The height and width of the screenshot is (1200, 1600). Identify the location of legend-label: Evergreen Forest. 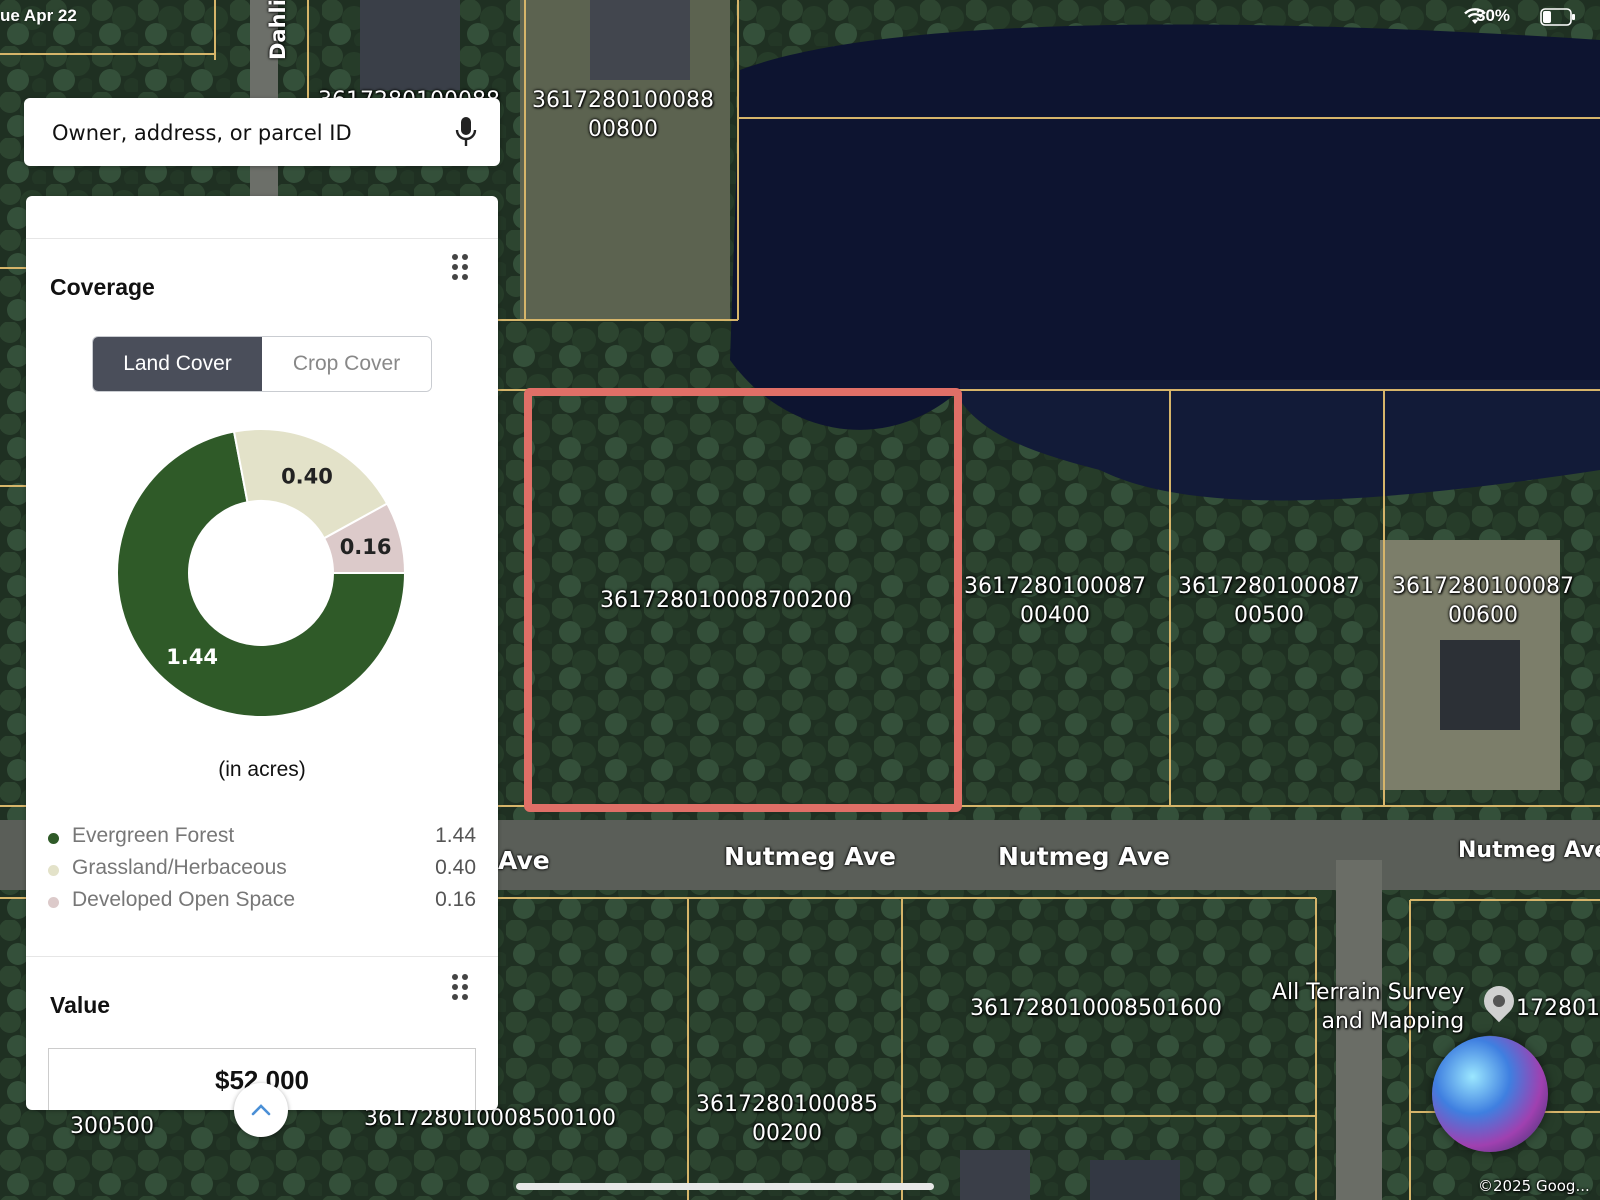
(153, 835).